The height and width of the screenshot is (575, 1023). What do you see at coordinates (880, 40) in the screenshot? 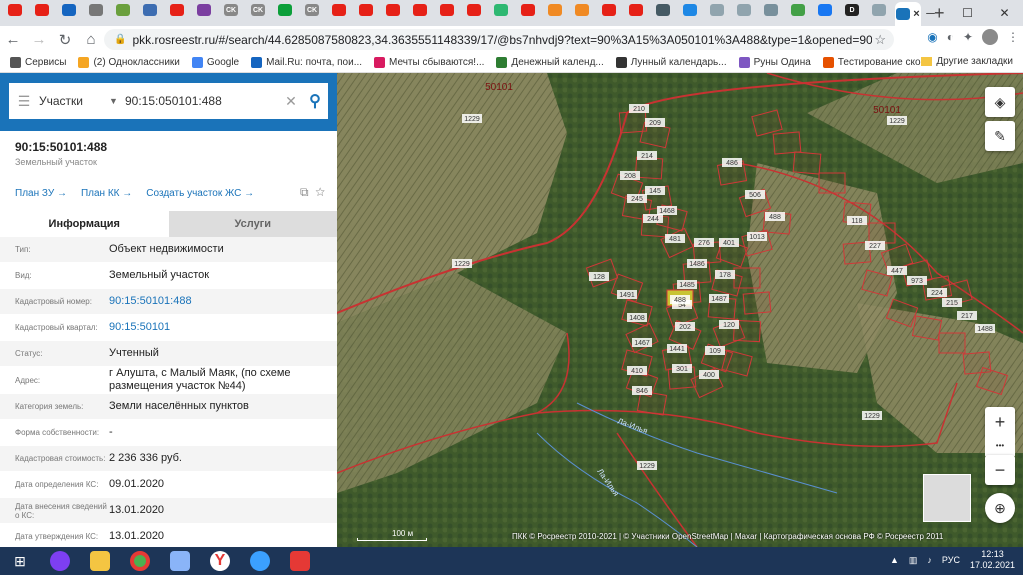
I see `bookmark-star-icon: ☆` at bounding box center [880, 40].